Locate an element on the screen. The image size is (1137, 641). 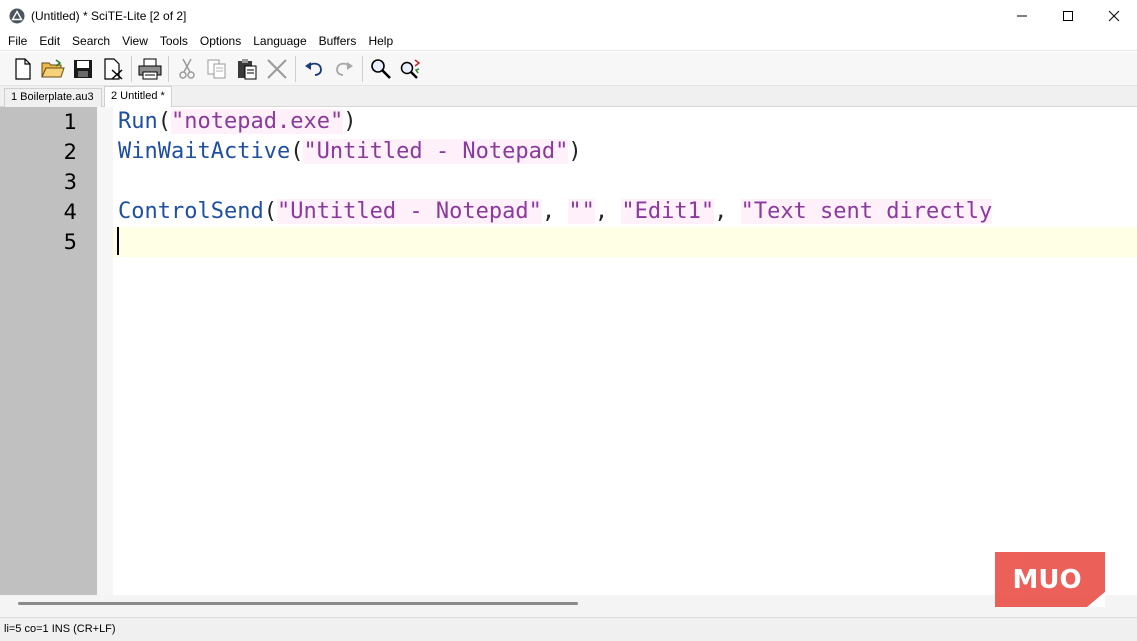
menu-file: File is located at coordinates (17, 41).